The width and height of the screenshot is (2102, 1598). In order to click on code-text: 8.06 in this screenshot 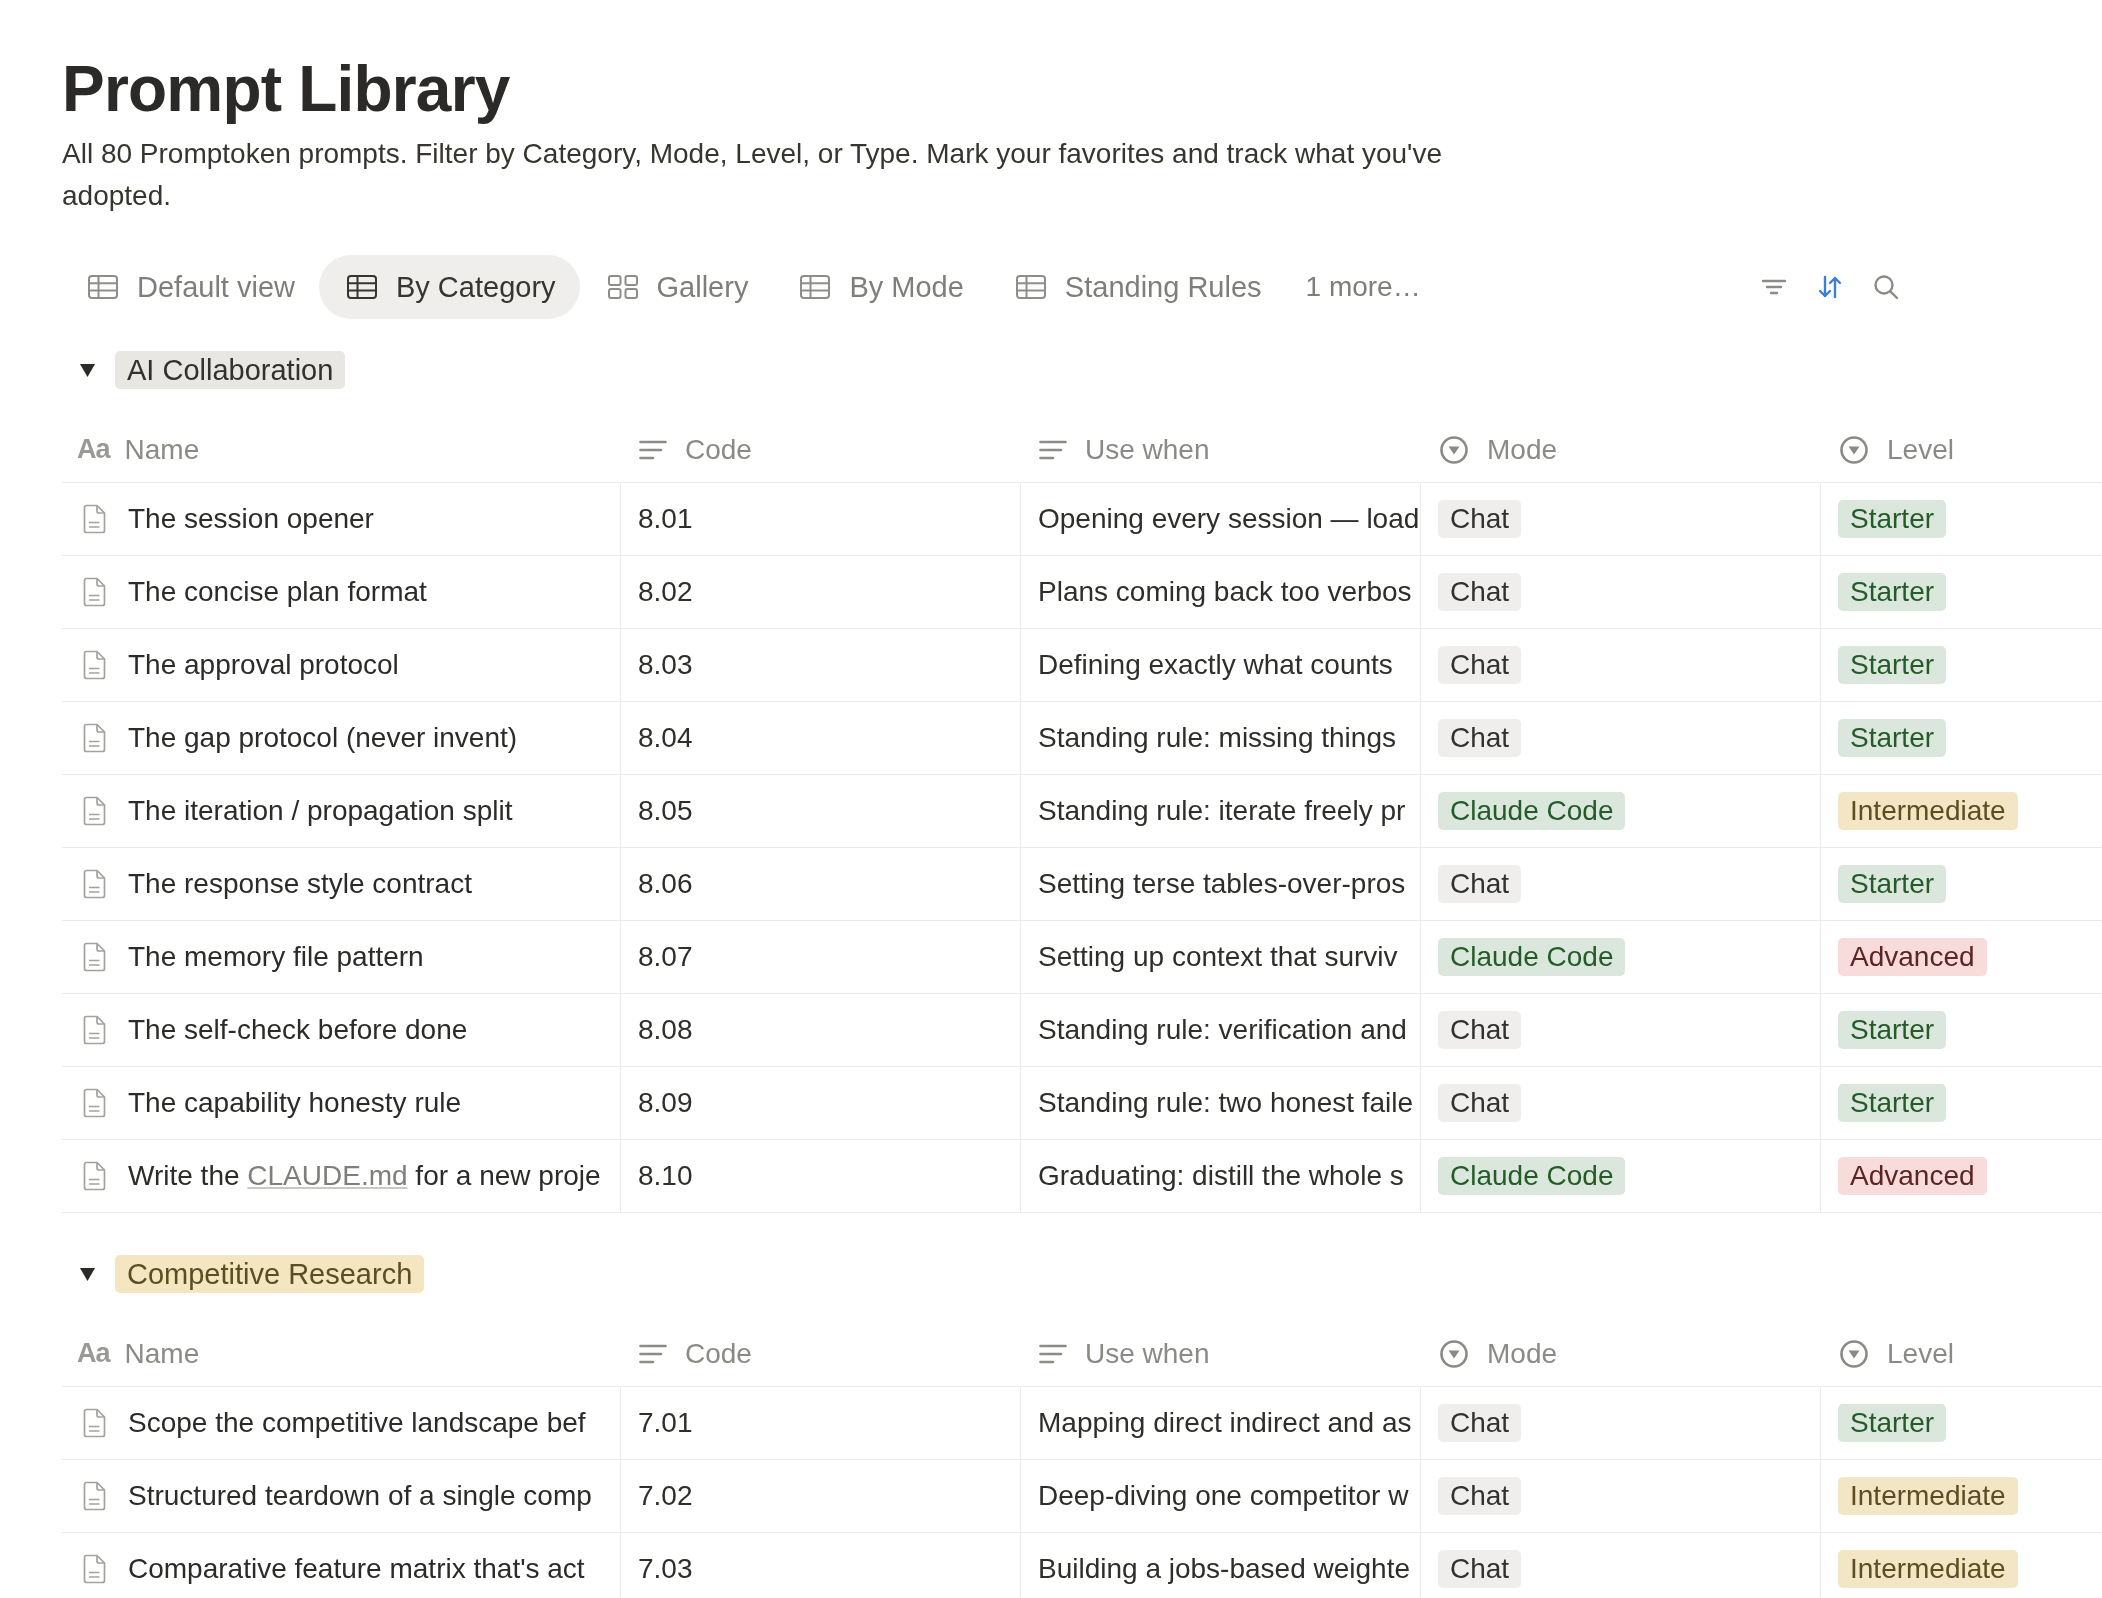, I will do `click(665, 884)`.